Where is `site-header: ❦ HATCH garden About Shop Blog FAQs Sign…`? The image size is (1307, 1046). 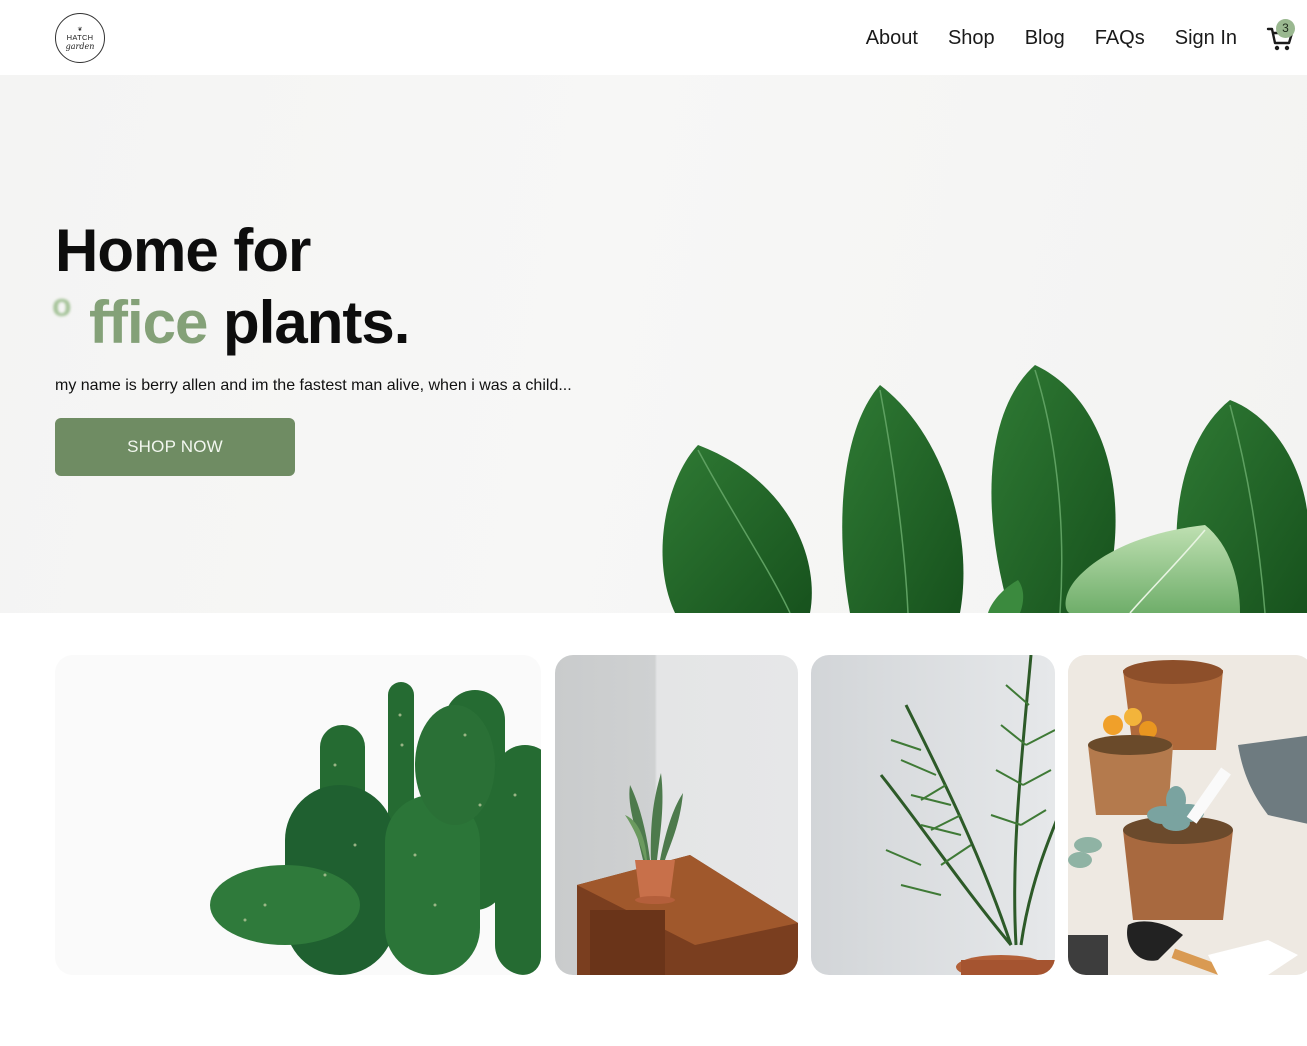 site-header: ❦ HATCH garden About Shop Blog FAQs Sign… is located at coordinates (653, 37).